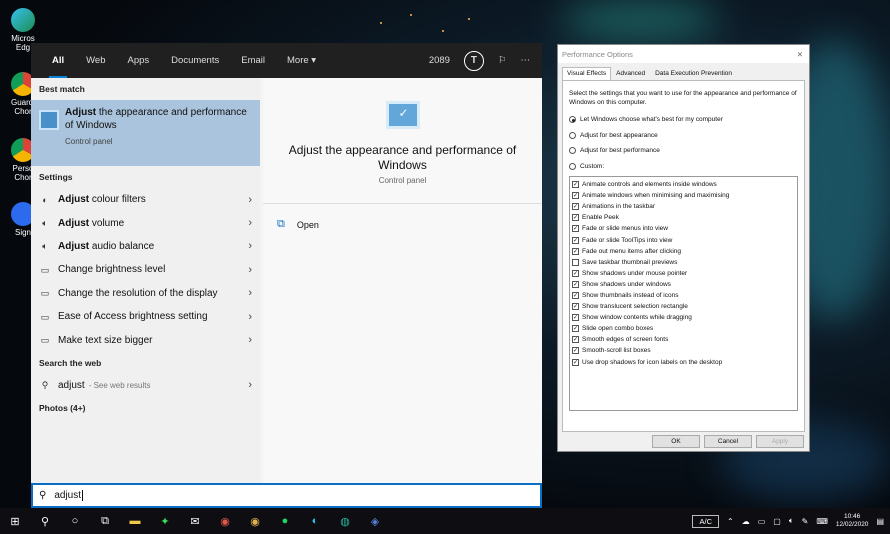 The width and height of the screenshot is (890, 534). Describe the element at coordinates (575, 262) in the screenshot. I see `checkbox` at that location.